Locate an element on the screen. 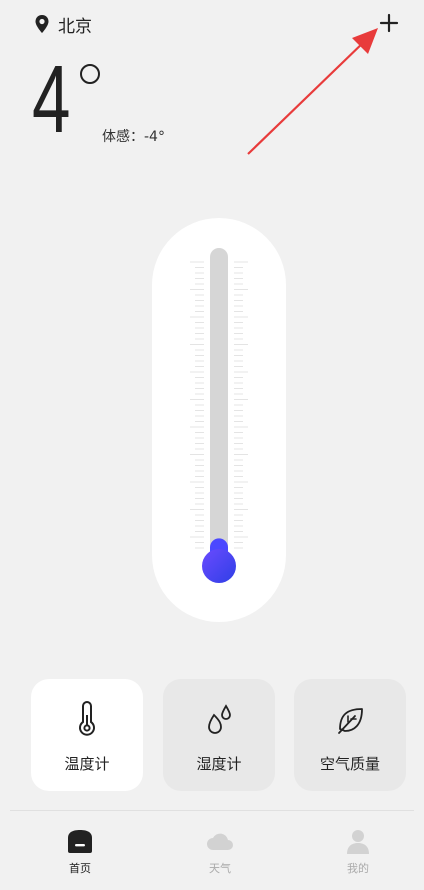  tile-label: 空气质量 is located at coordinates (349, 763).